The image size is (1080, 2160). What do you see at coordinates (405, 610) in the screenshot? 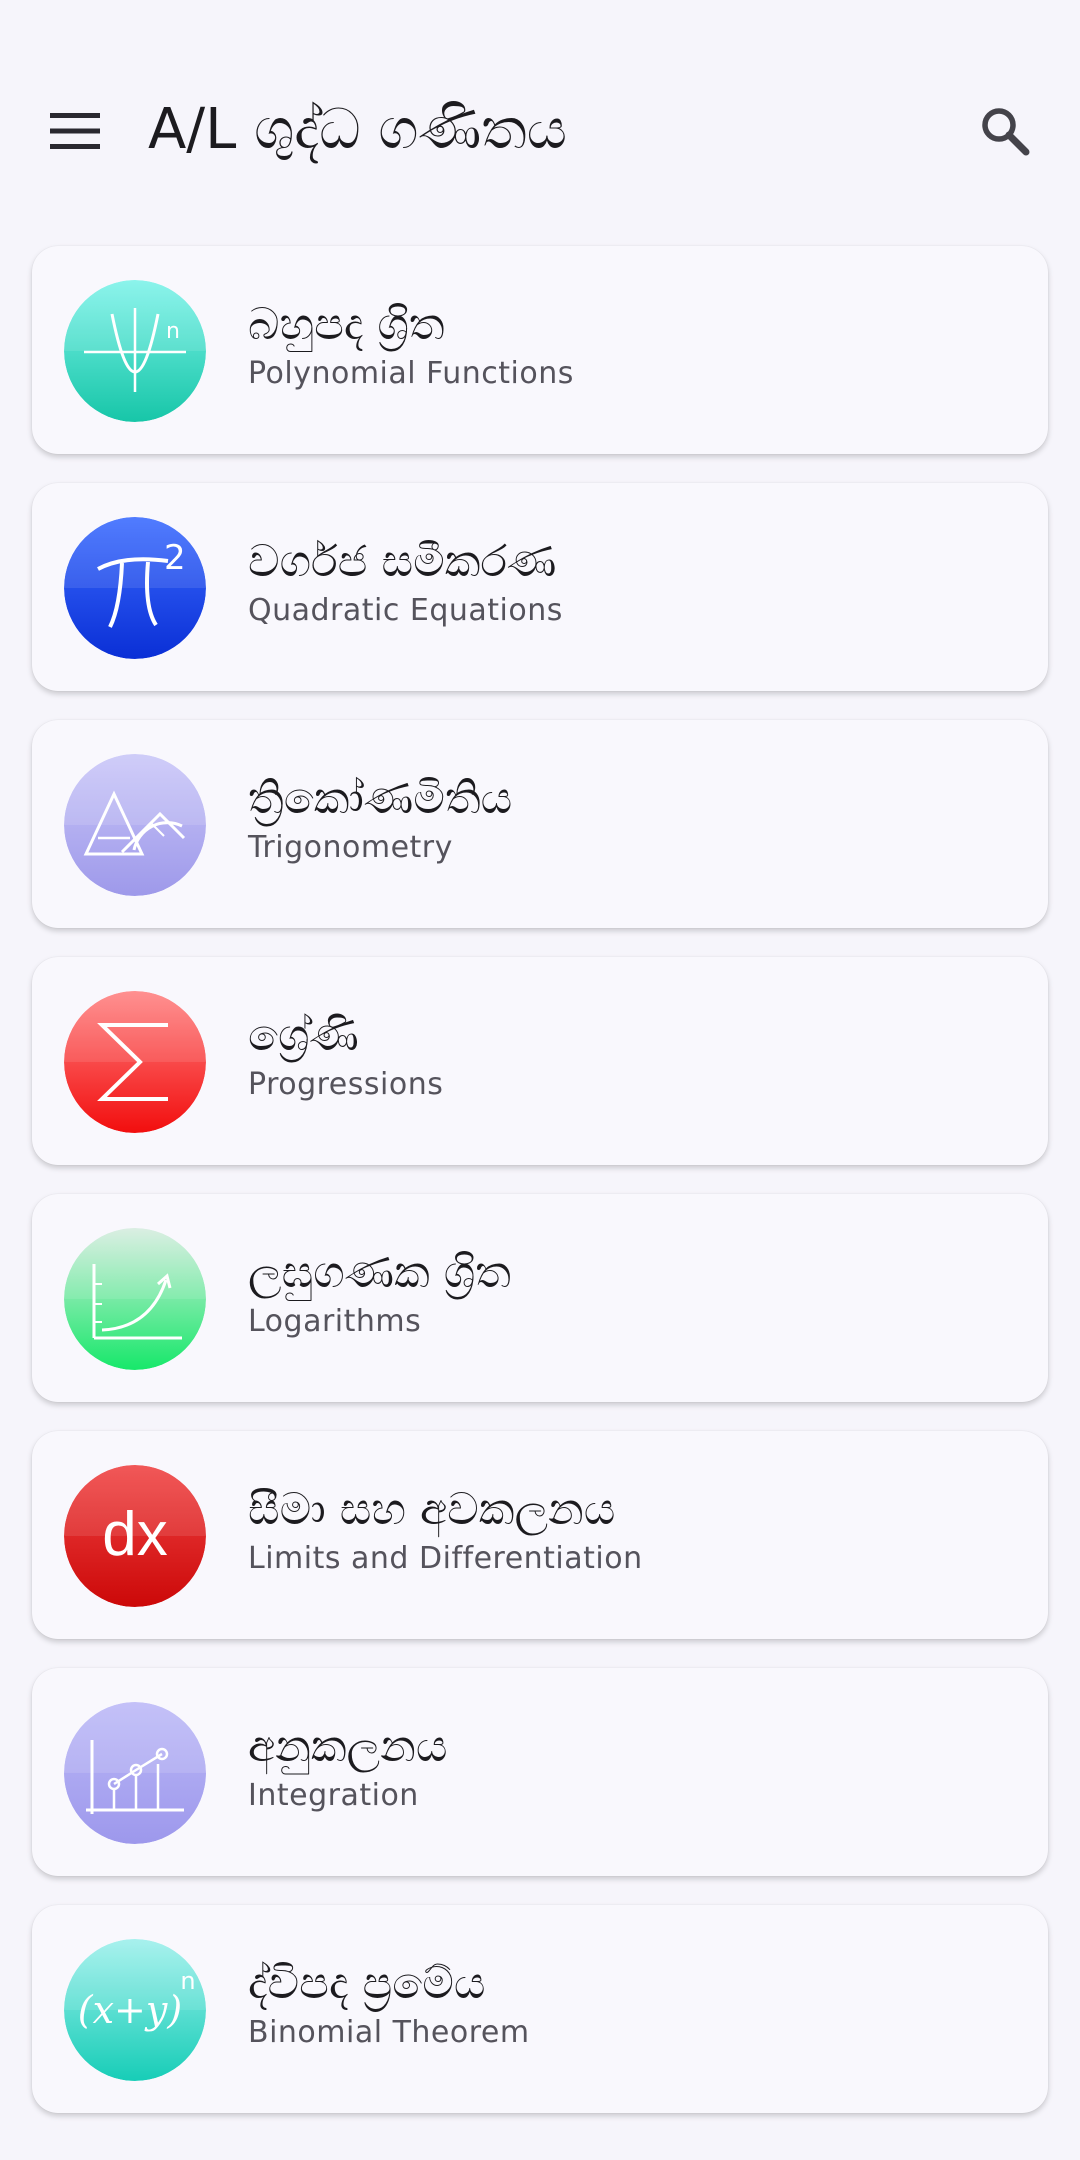
I see `topic-title-en: Quadratic Equations` at bounding box center [405, 610].